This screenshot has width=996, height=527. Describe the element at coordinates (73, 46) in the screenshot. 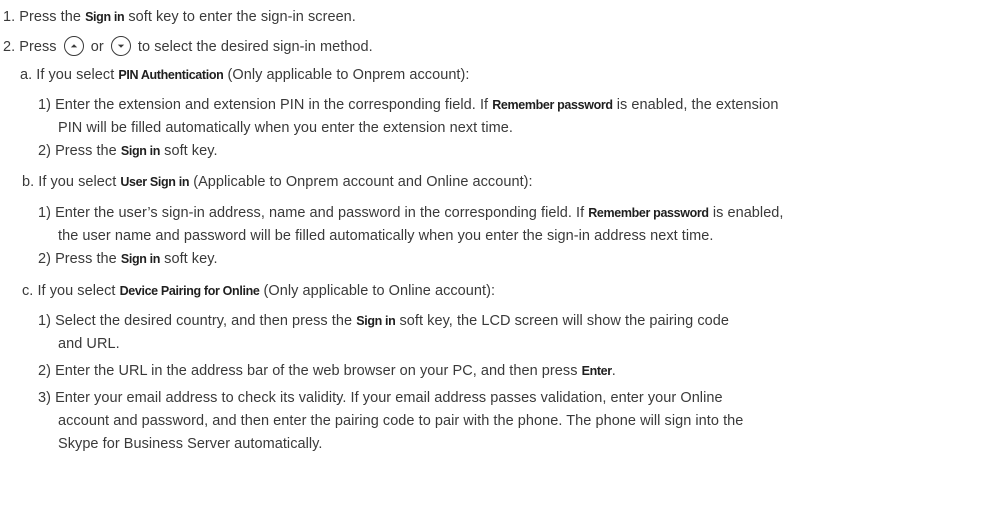

I see `up-arrow-key-icon` at that location.